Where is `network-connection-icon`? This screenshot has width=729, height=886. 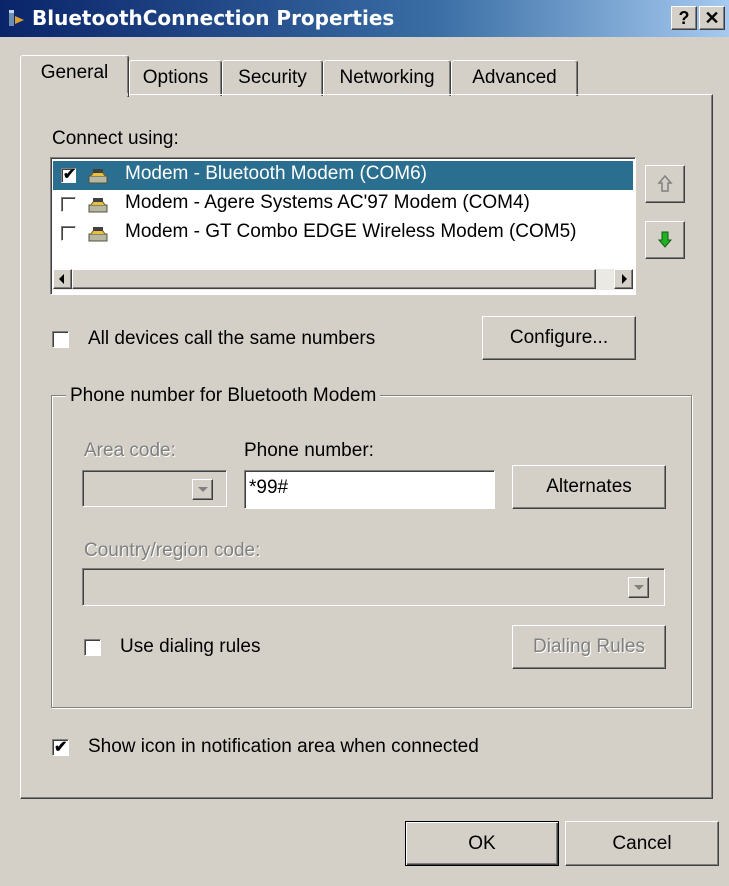 network-connection-icon is located at coordinates (16, 18).